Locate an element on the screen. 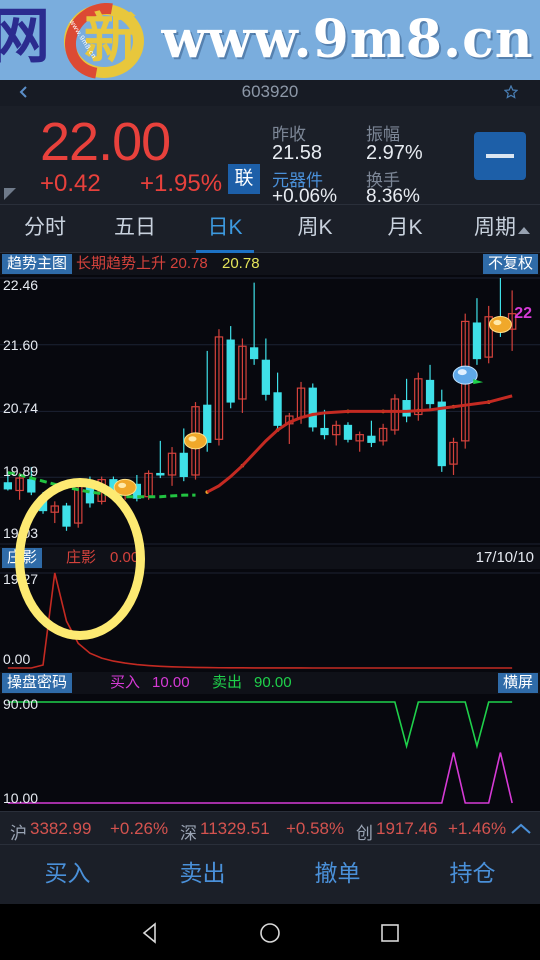 This screenshot has width=540, height=960. amplitude-value: 2.97% is located at coordinates (394, 153).